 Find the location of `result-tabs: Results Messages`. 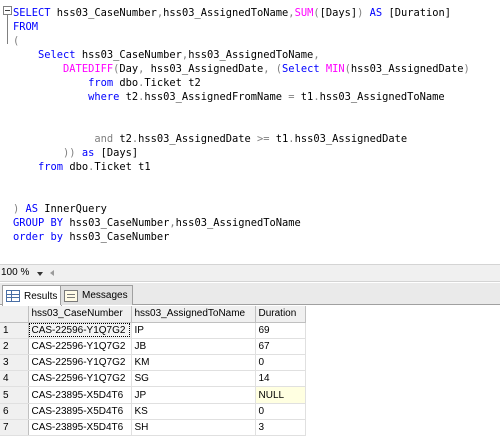

result-tabs: Results Messages is located at coordinates (250, 294).